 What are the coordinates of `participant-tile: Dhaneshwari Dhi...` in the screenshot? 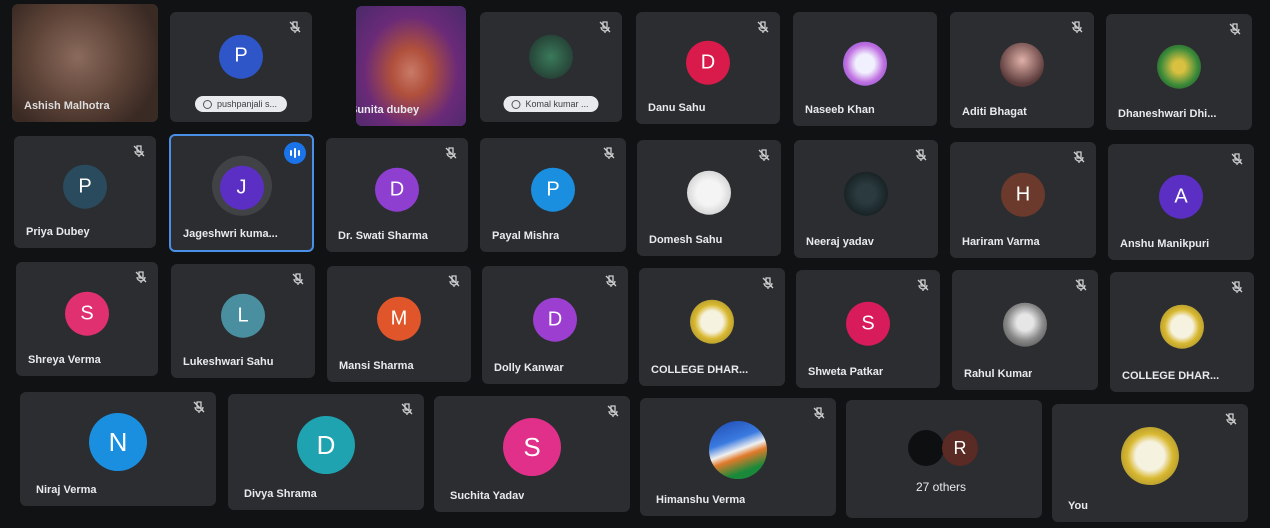 It's located at (1179, 72).